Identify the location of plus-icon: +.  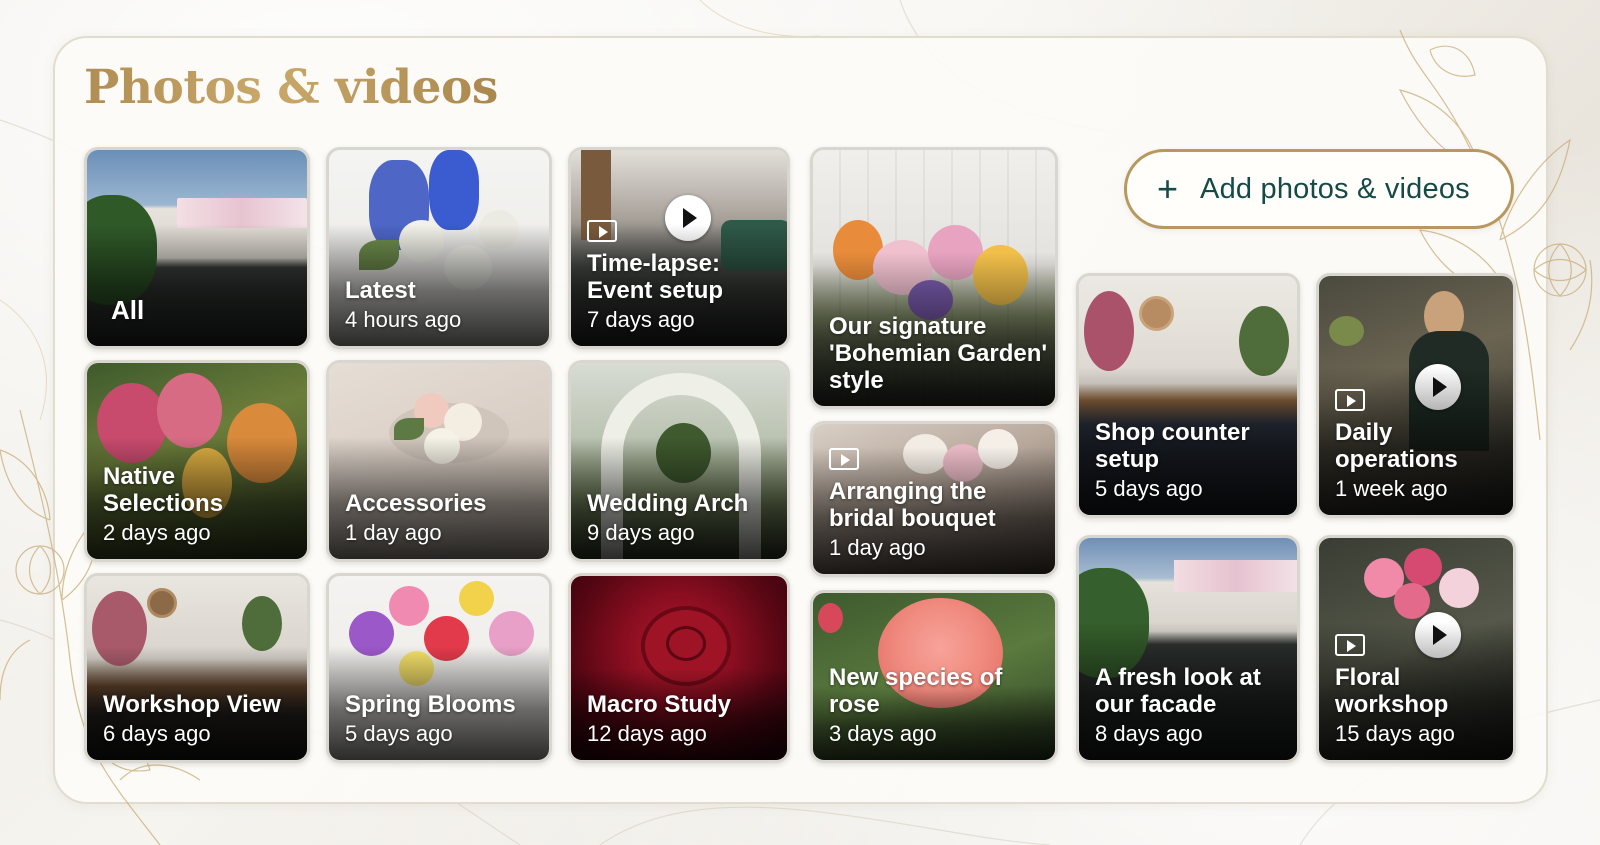
(1168, 188).